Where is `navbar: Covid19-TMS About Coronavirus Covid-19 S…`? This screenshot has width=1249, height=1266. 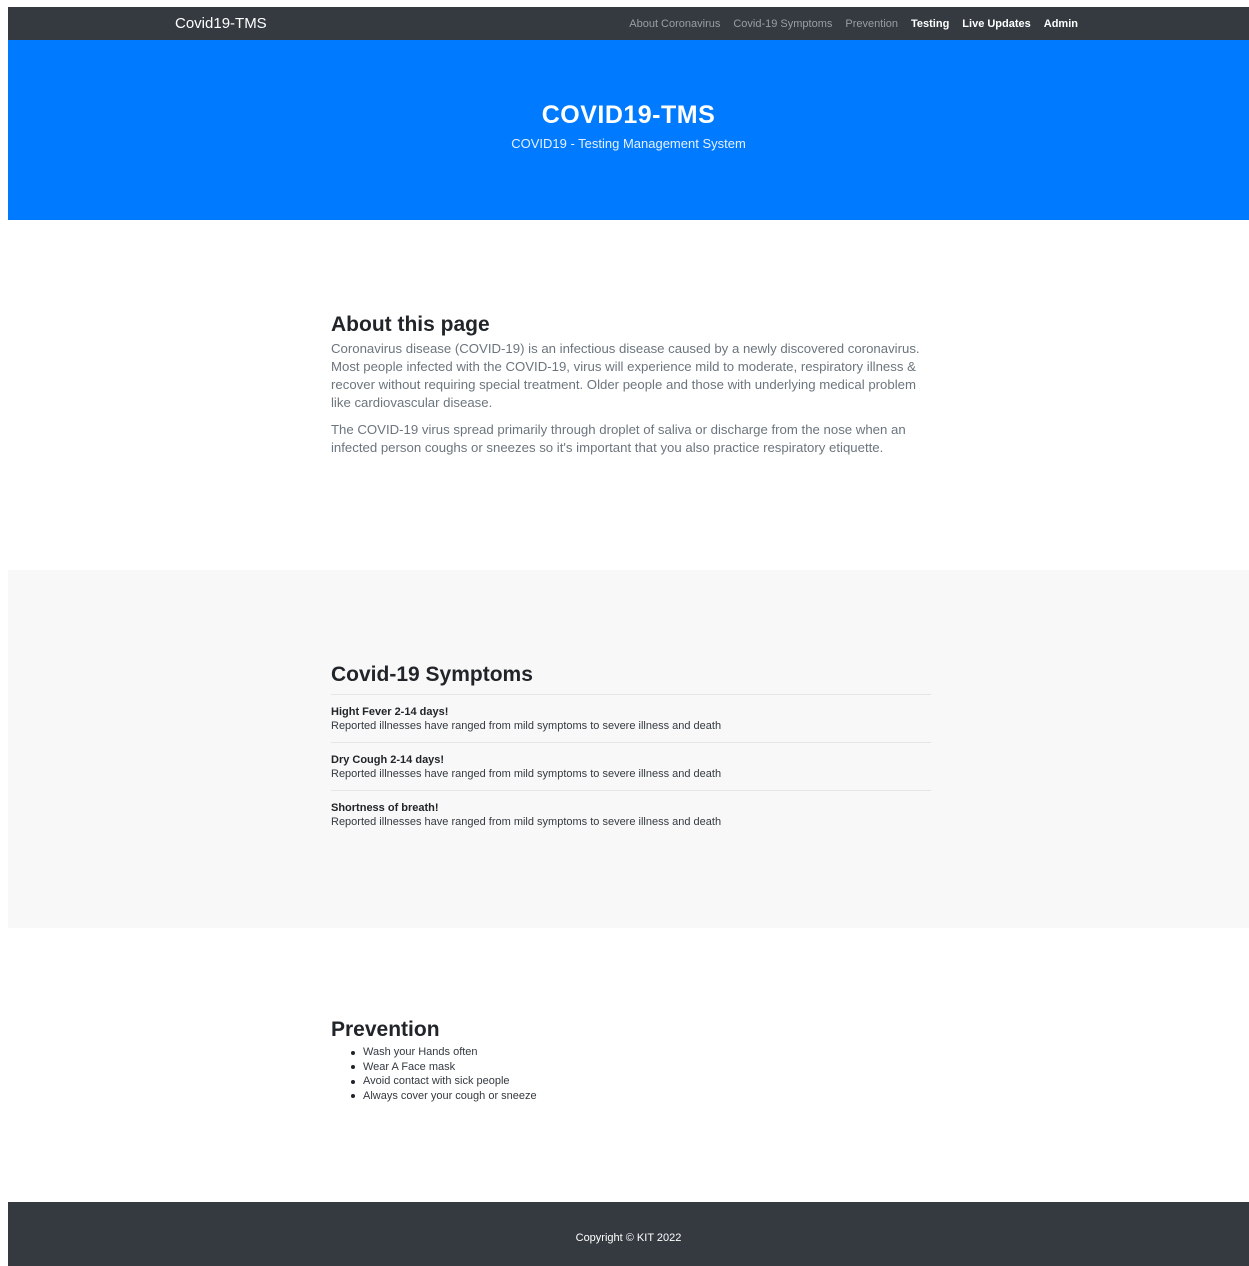 navbar: Covid19-TMS About Coronavirus Covid-19 S… is located at coordinates (628, 23).